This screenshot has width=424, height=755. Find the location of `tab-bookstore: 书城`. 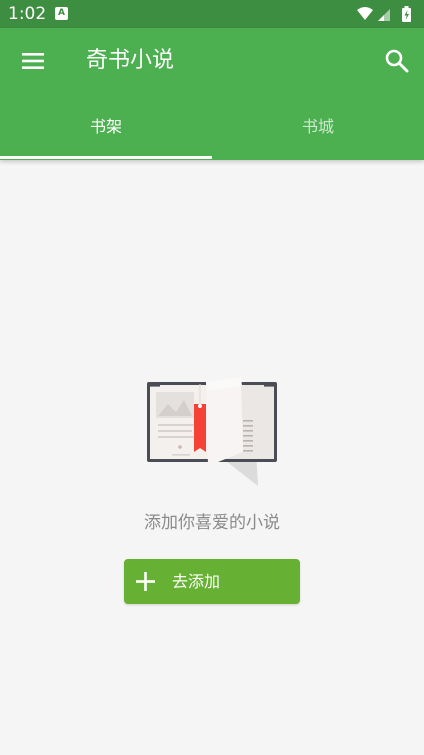

tab-bookstore: 书城 is located at coordinates (318, 129).